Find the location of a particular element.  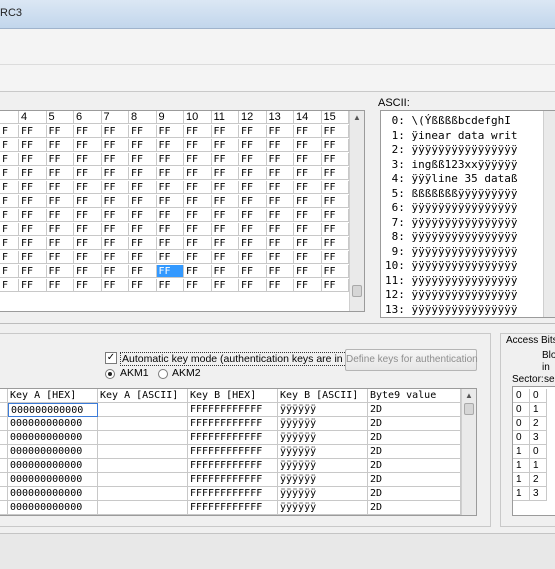

hex-grid-scrollbar: ▲ is located at coordinates (356, 211).